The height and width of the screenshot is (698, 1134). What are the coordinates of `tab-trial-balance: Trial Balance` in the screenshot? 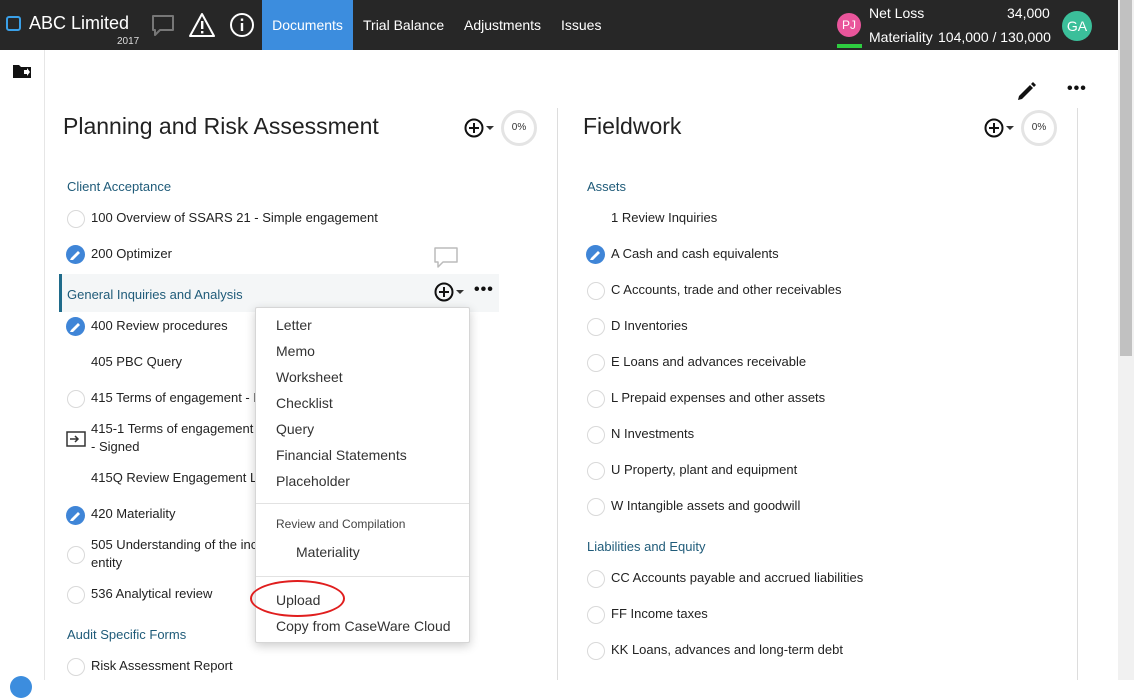 It's located at (403, 25).